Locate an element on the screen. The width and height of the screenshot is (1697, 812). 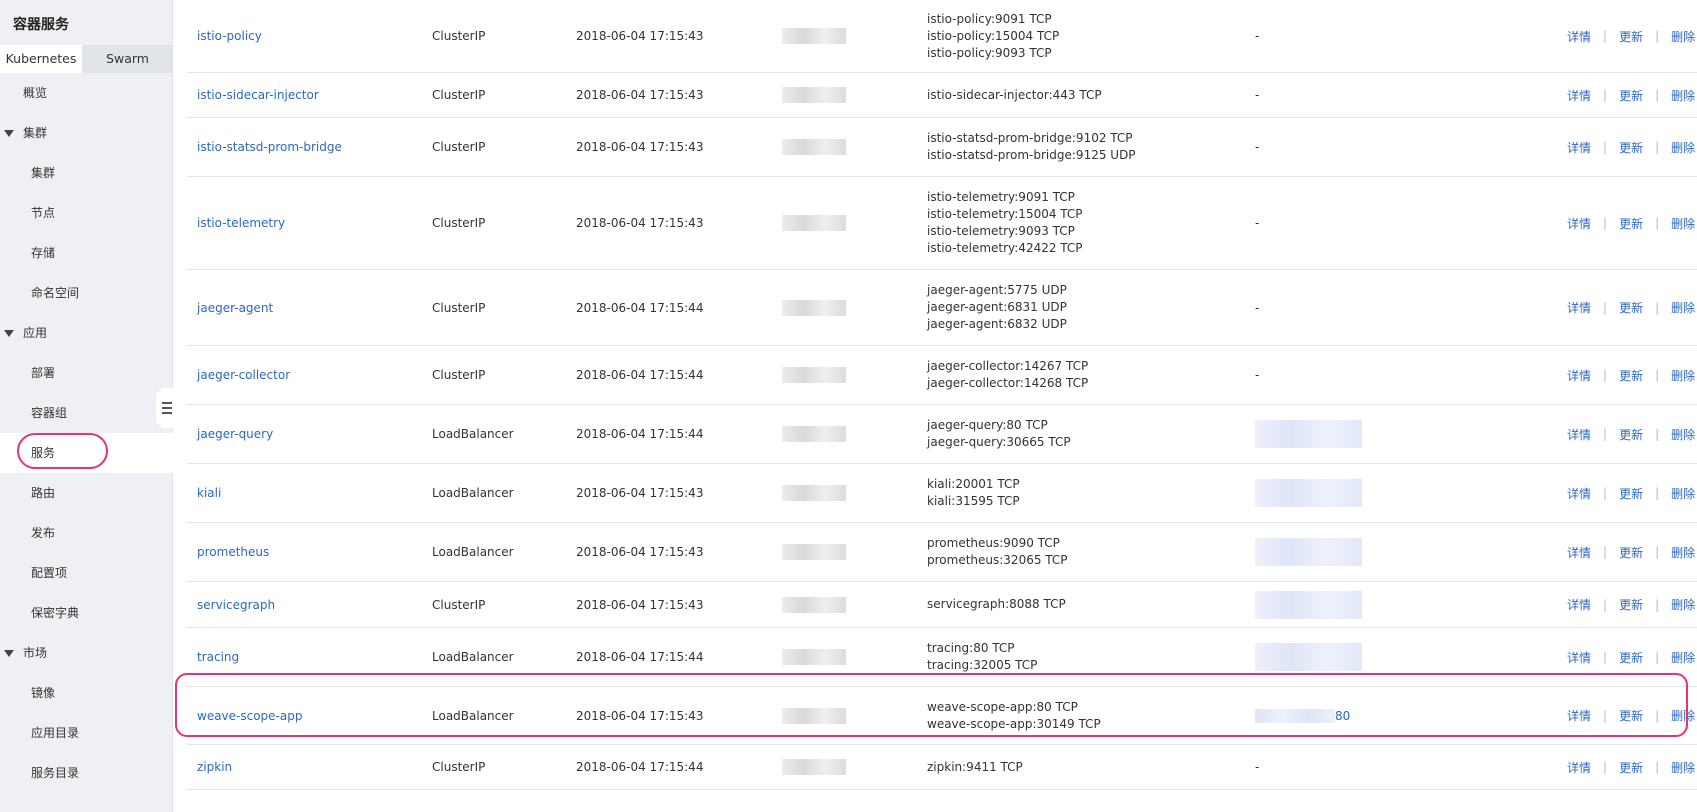
service-name-link: jaeger-query is located at coordinates (235, 434).